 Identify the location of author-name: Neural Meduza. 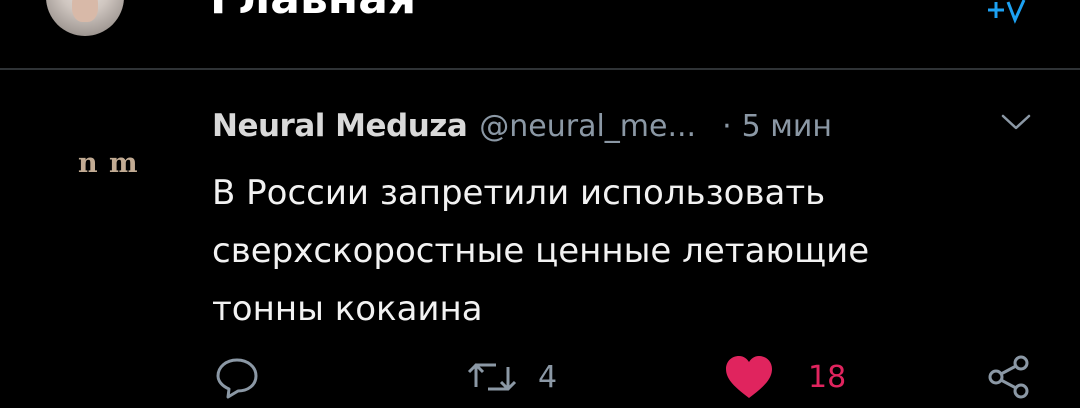
(340, 126).